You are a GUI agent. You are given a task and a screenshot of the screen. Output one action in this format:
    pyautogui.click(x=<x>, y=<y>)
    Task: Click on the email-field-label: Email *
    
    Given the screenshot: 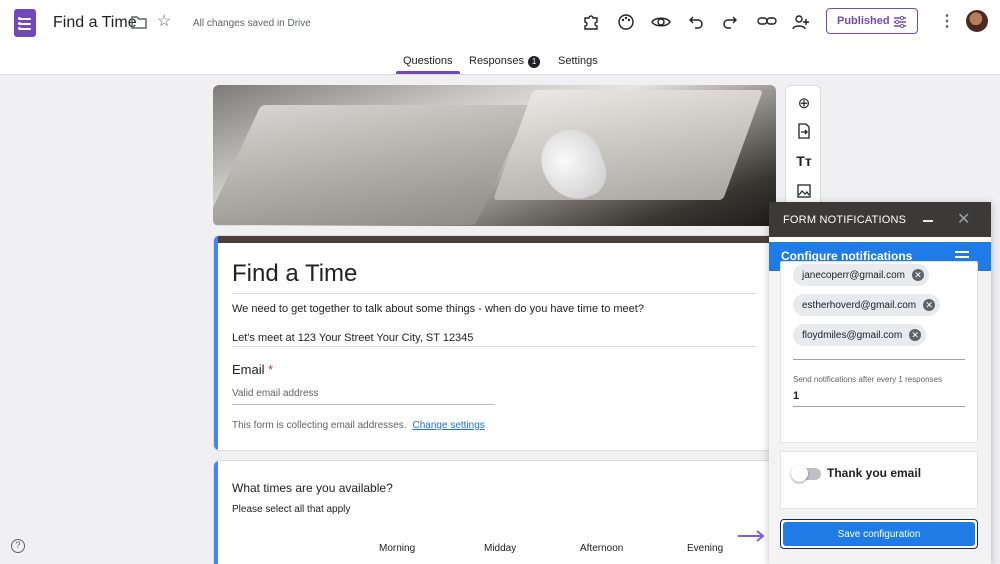 What is the action you would take?
    pyautogui.click(x=252, y=369)
    